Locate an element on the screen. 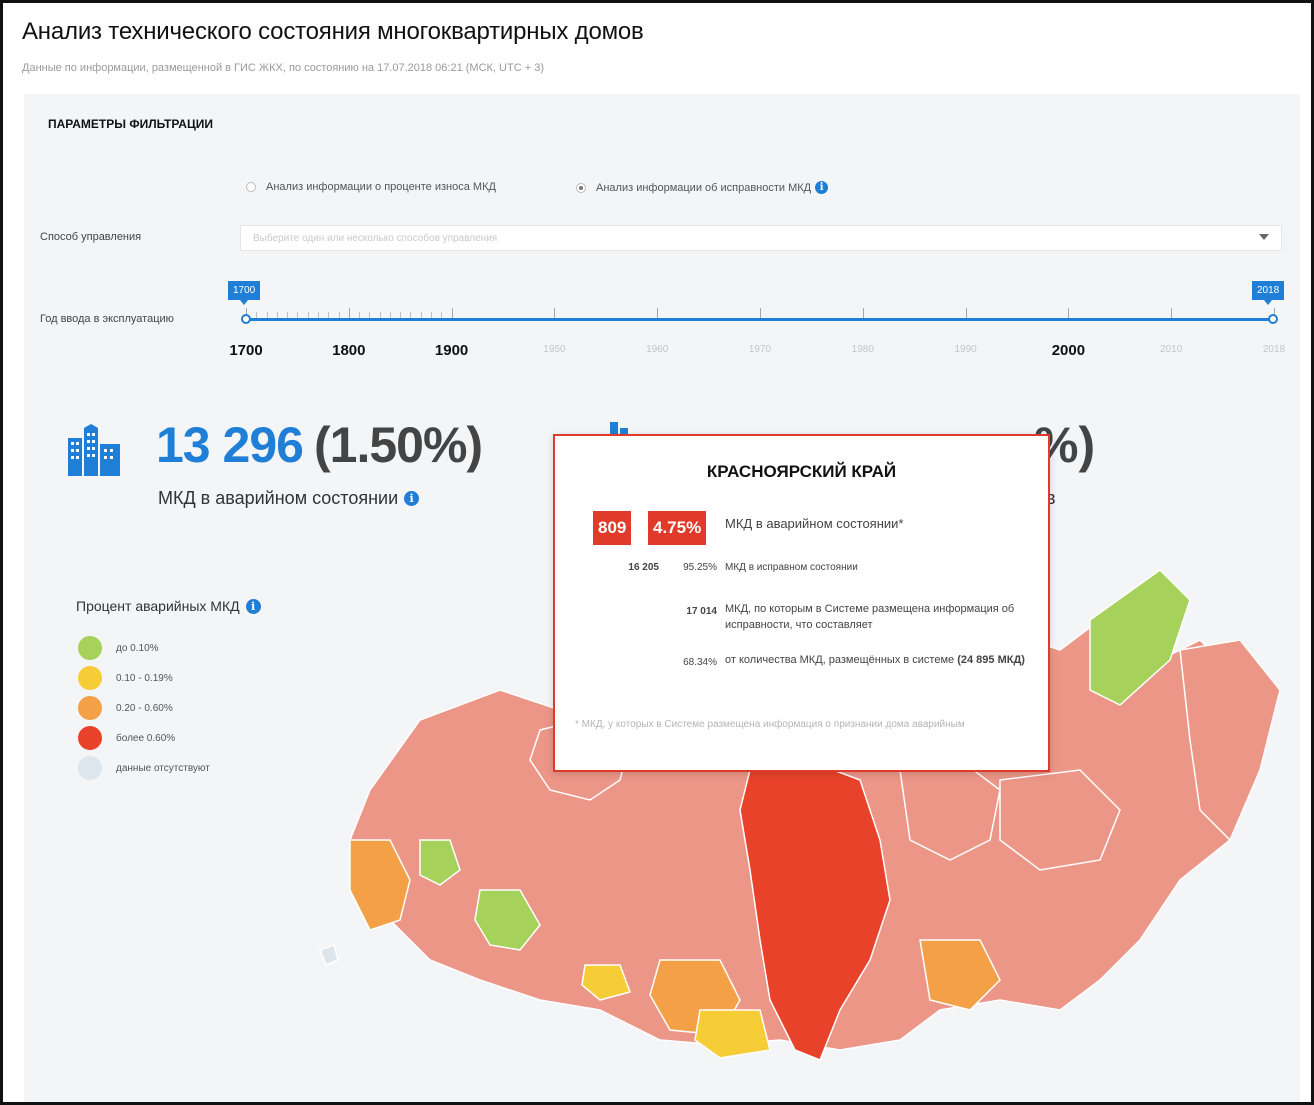  slider-tick-label: 1700 is located at coordinates (246, 350).